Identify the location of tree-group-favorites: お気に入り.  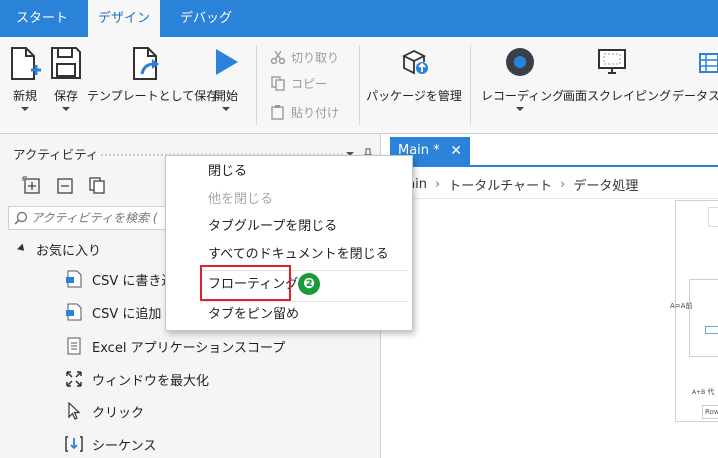
(59, 249).